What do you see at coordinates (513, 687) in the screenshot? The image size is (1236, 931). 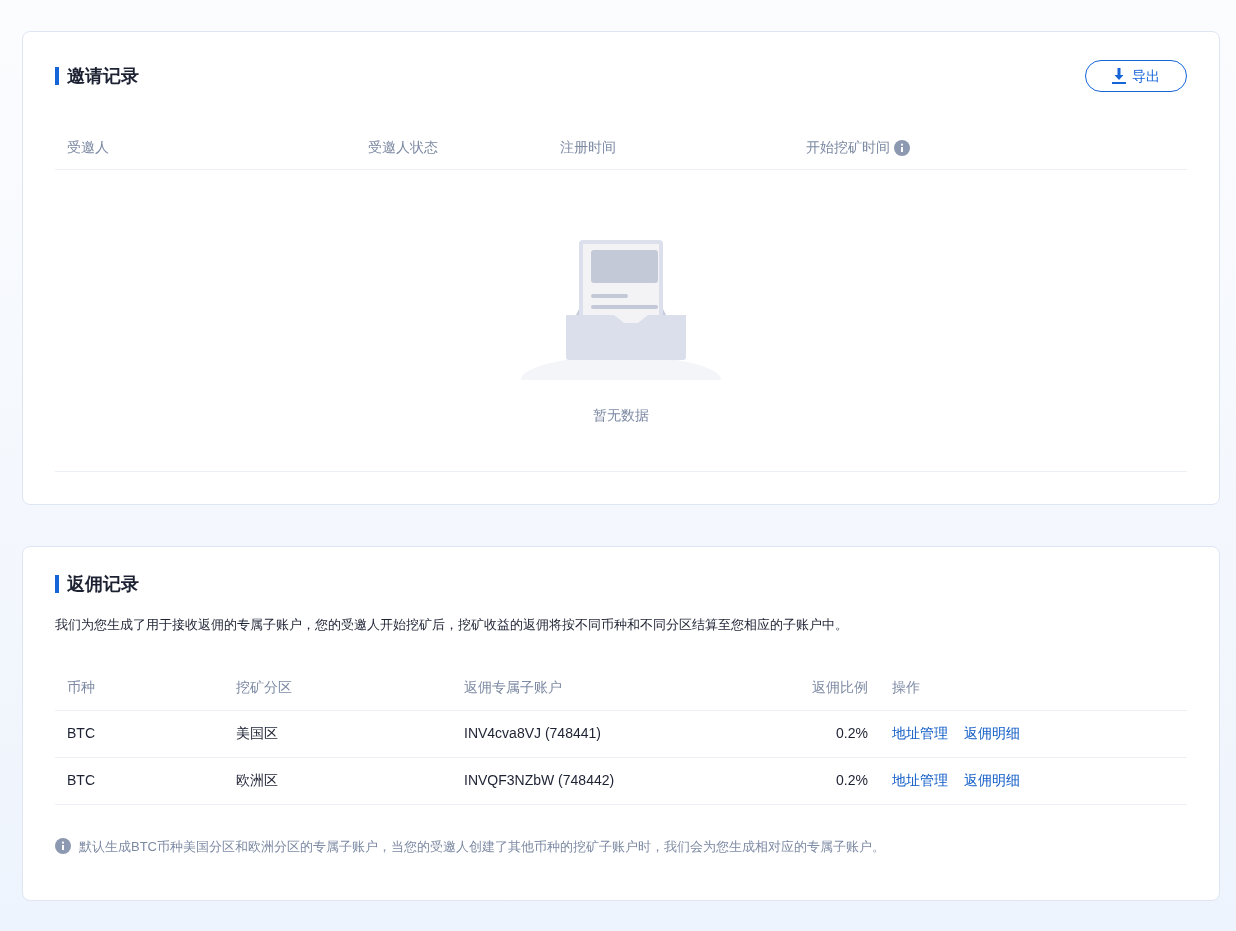 I see `column-header: 返佣专属子账户` at bounding box center [513, 687].